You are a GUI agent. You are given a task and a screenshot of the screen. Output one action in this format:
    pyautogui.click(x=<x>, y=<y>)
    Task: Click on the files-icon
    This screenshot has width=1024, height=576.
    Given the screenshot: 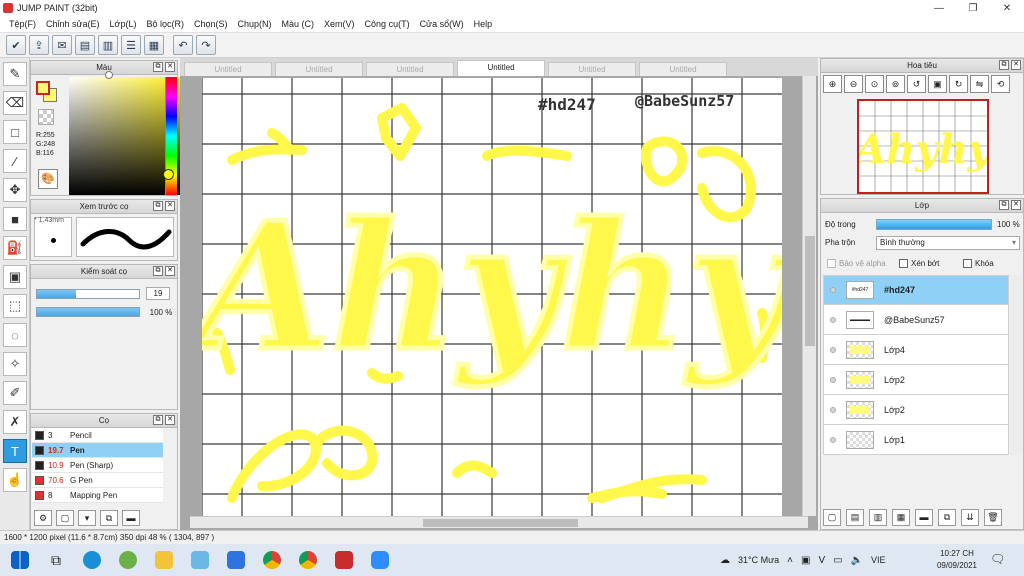 What is the action you would take?
    pyautogui.click(x=164, y=560)
    